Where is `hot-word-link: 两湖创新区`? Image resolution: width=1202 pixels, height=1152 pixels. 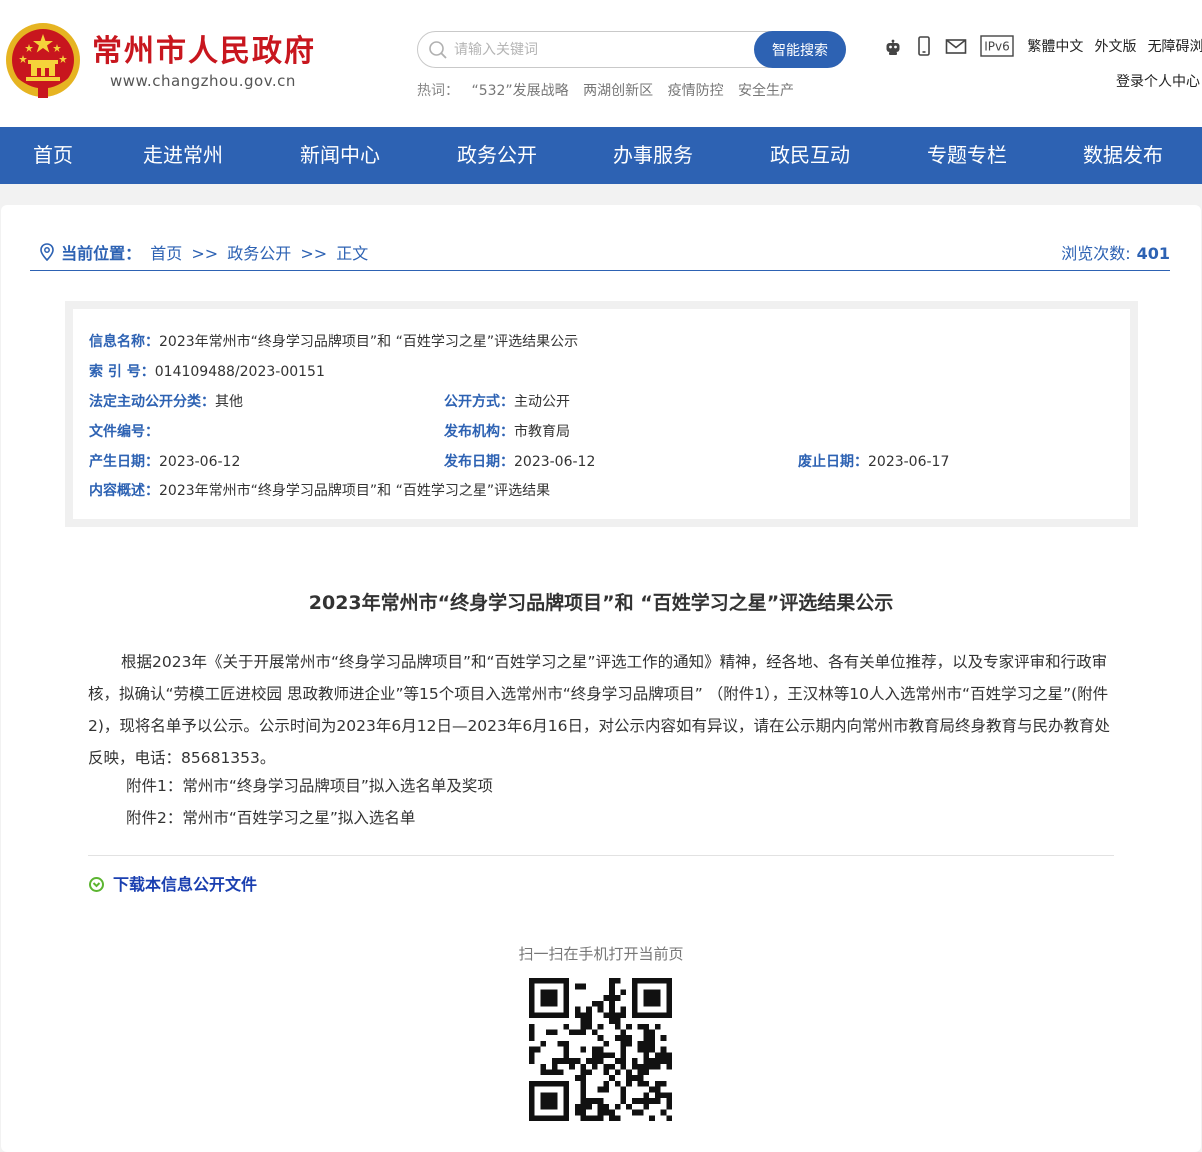 hot-word-link: 两湖创新区 is located at coordinates (618, 91).